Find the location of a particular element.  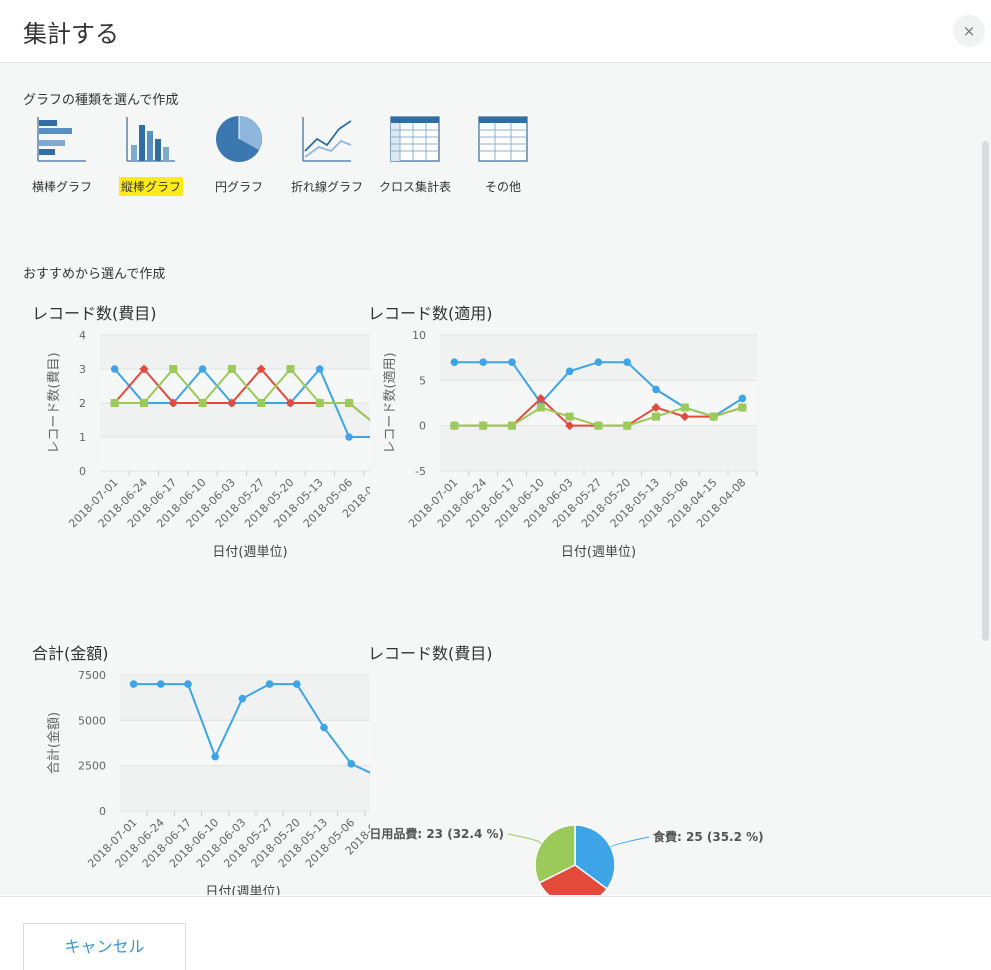

y-tick-label: 3 is located at coordinates (82, 369).